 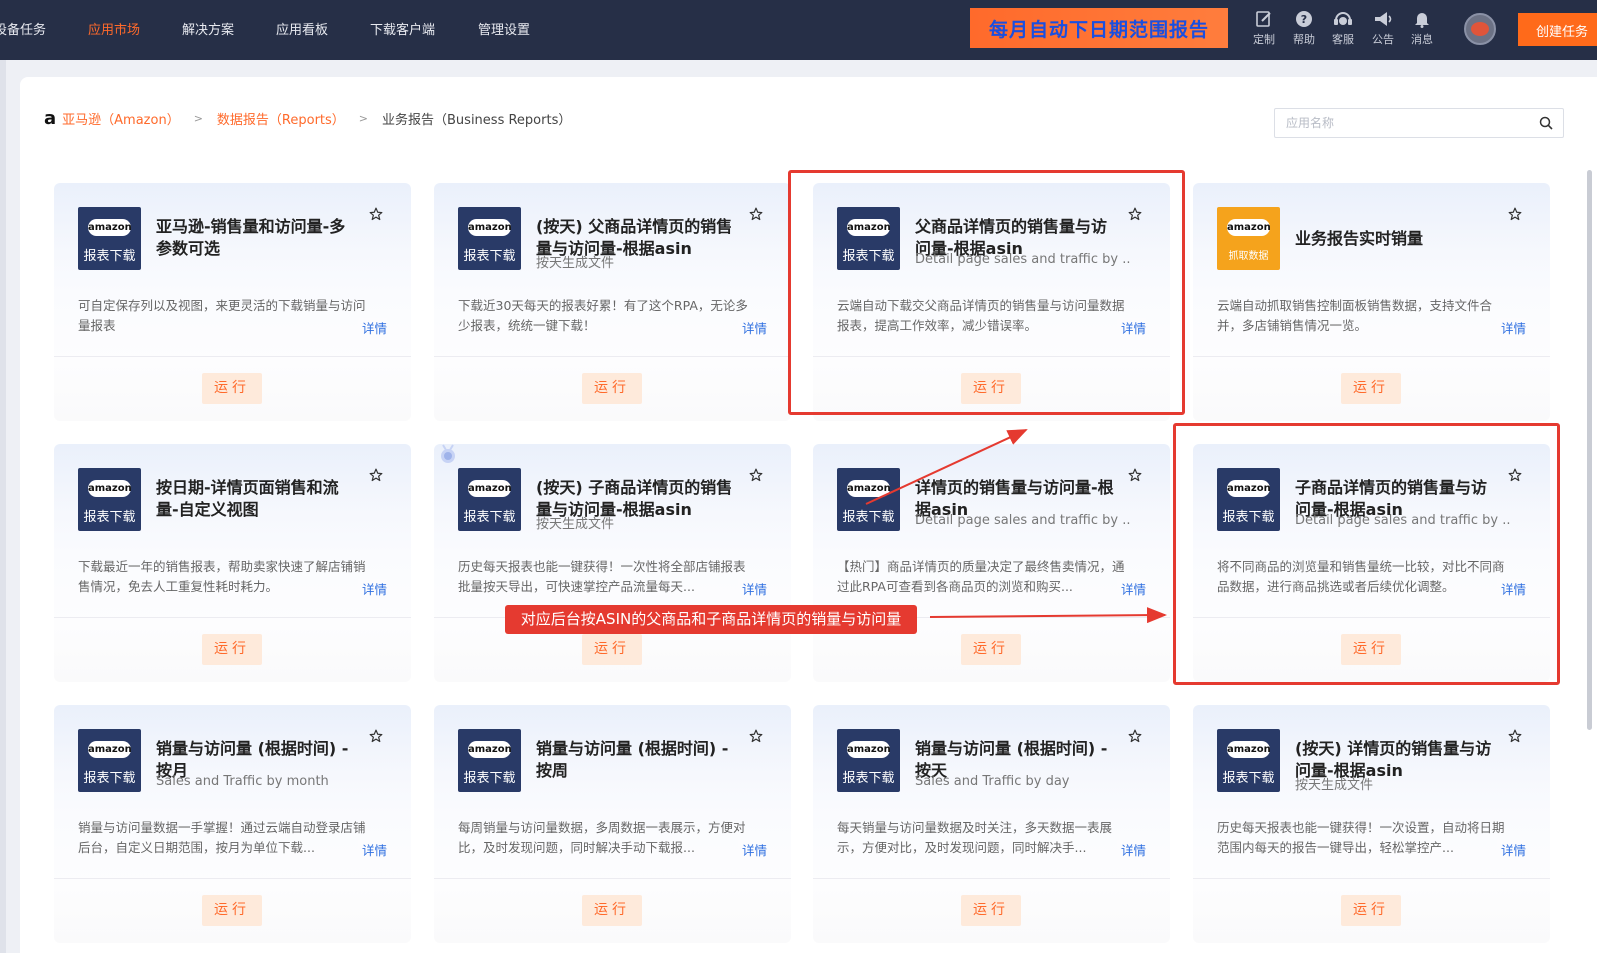 What do you see at coordinates (1422, 28) in the screenshot?
I see `messages-tool: 消息` at bounding box center [1422, 28].